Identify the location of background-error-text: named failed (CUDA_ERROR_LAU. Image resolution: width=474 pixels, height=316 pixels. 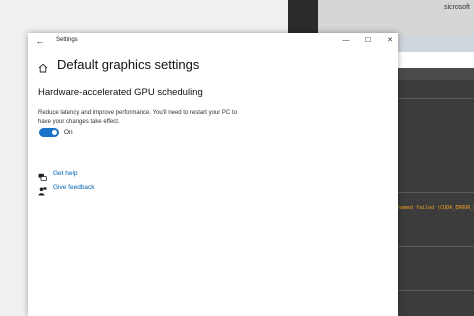
(436, 208).